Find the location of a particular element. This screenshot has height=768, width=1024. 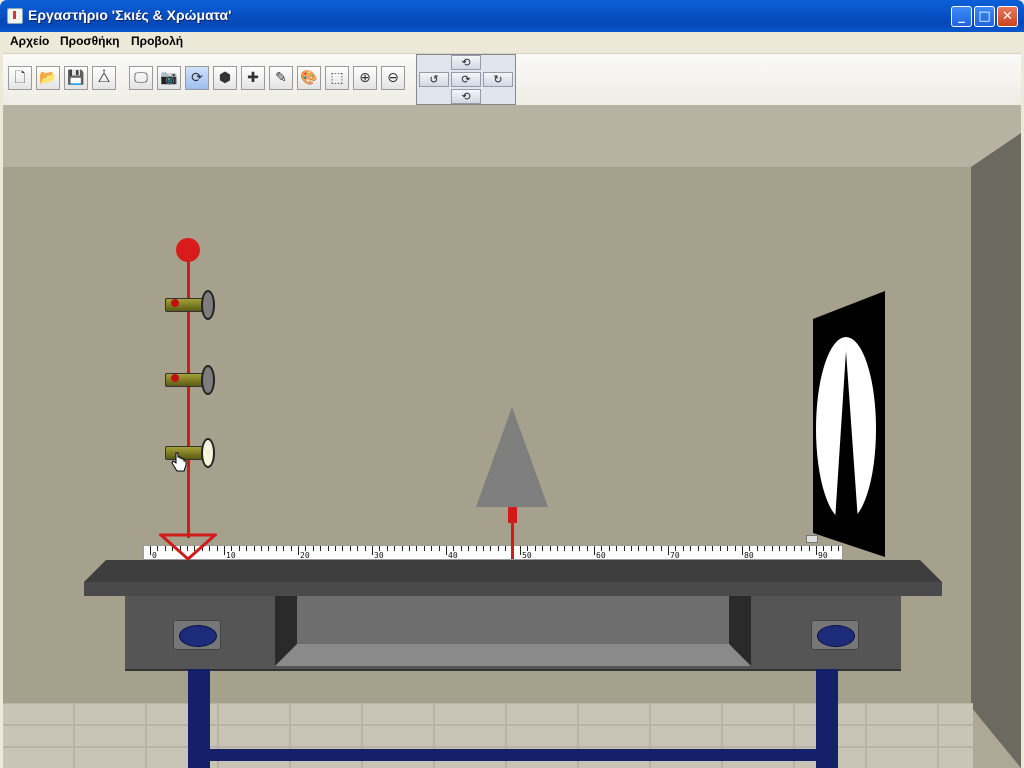

reset-view-icon: ⟳ is located at coordinates (466, 79).